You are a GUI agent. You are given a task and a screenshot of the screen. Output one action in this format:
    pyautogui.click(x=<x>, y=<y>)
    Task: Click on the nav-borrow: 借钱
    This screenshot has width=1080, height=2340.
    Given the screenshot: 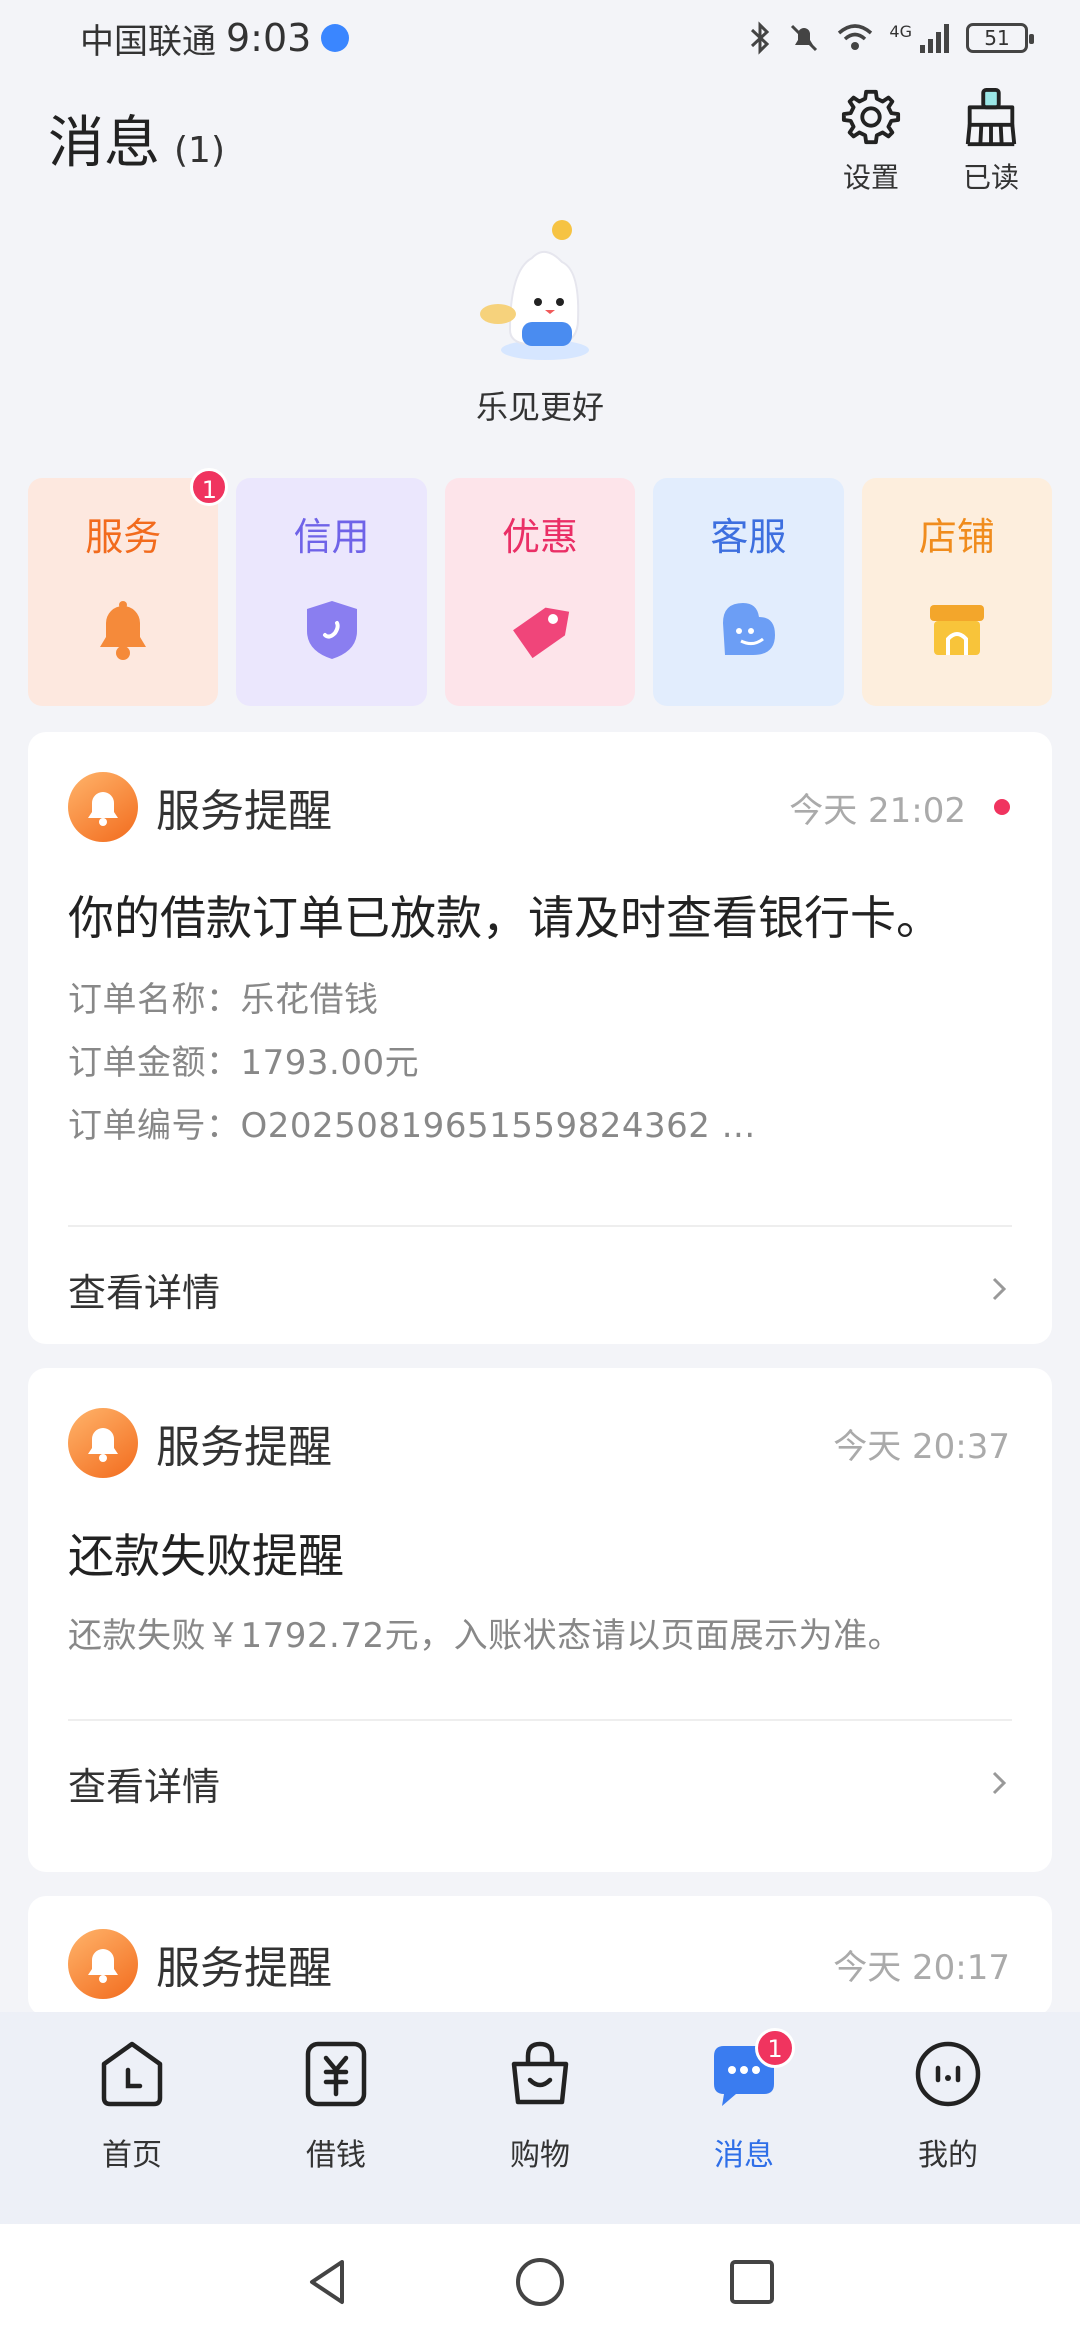 What is the action you would take?
    pyautogui.click(x=336, y=2130)
    